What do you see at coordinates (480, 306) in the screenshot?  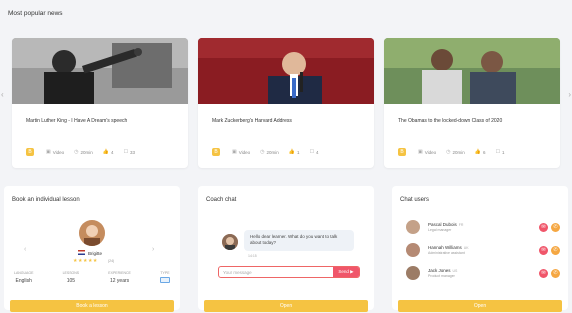 I see `open-chat-users-button: Open` at bounding box center [480, 306].